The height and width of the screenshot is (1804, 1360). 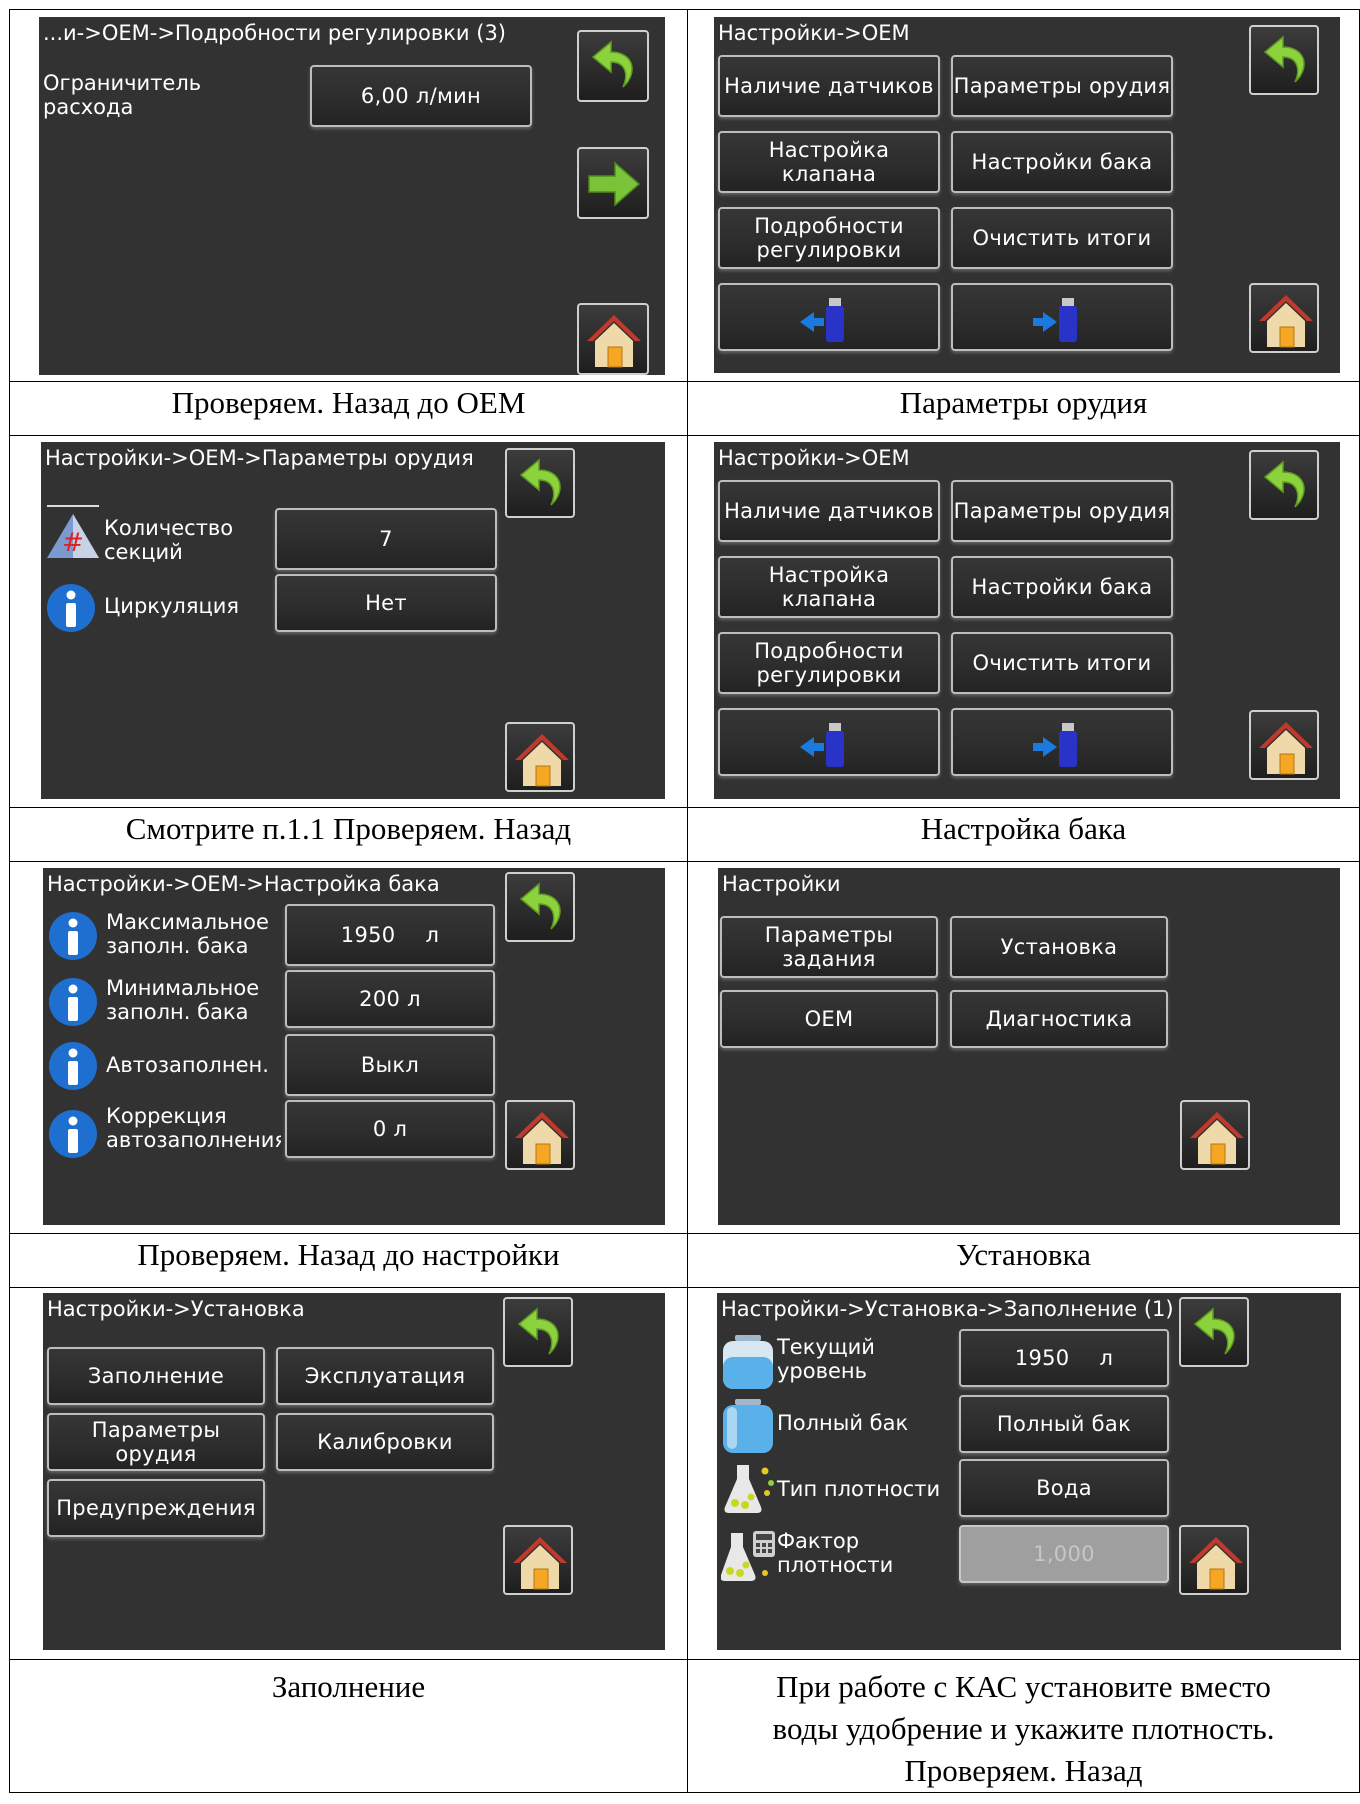 I want to click on usb-export-icon, so click(x=1054, y=745).